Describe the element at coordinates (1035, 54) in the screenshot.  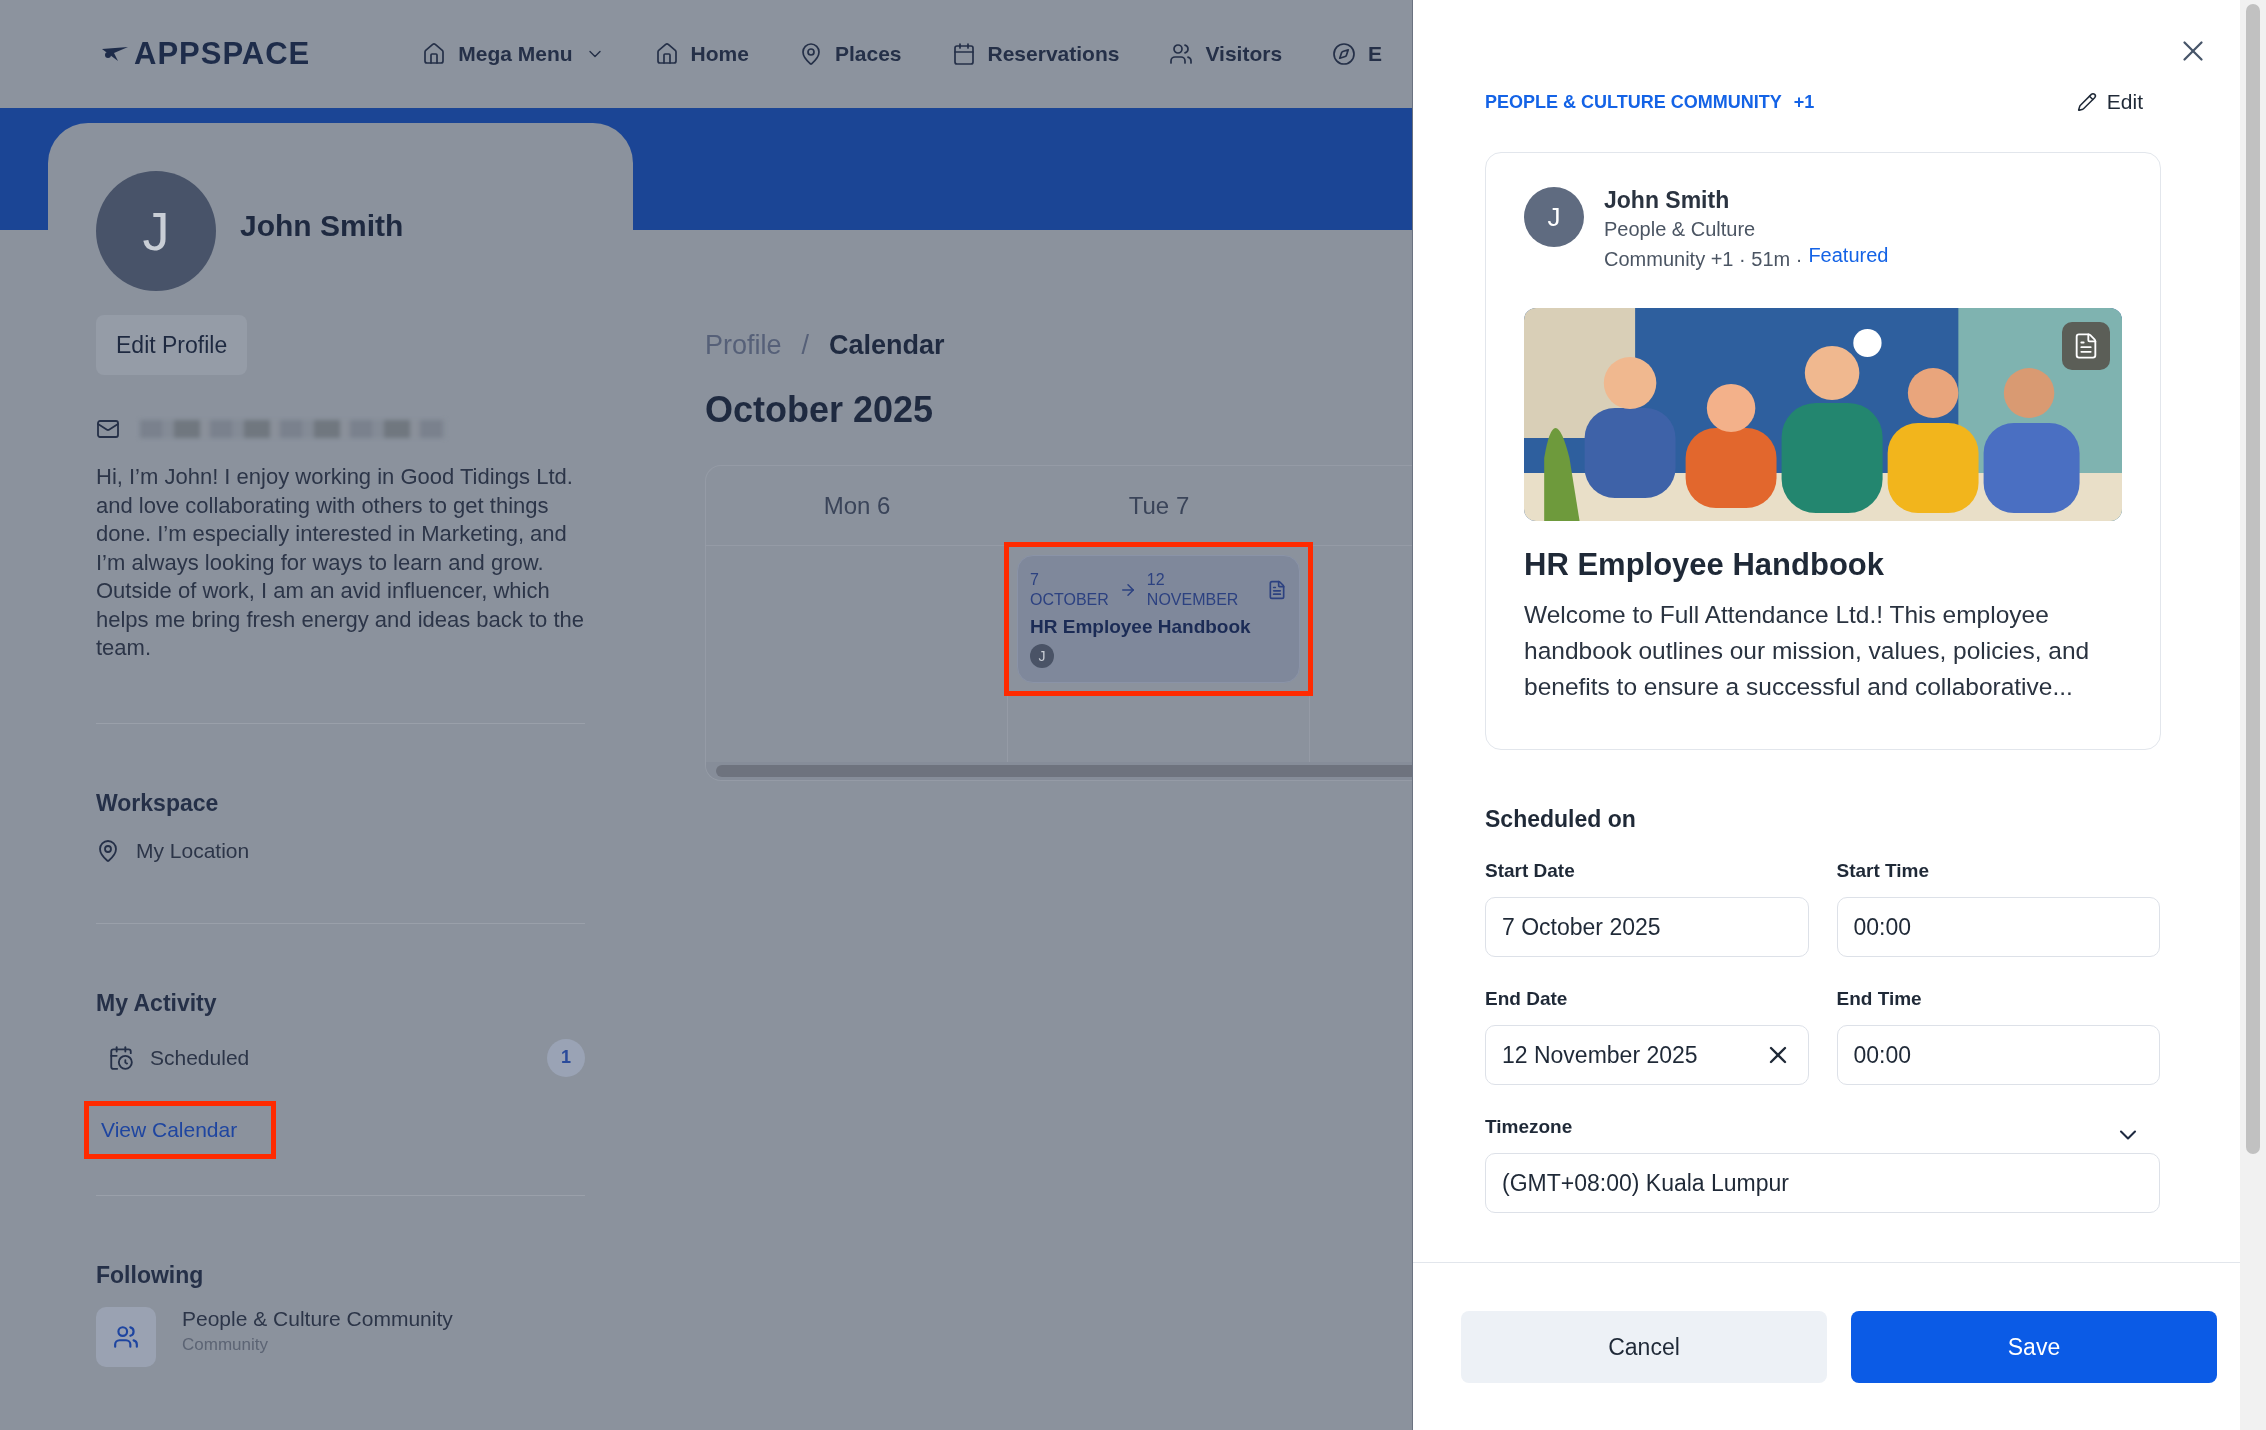
I see `nav-link: Reservations` at that location.